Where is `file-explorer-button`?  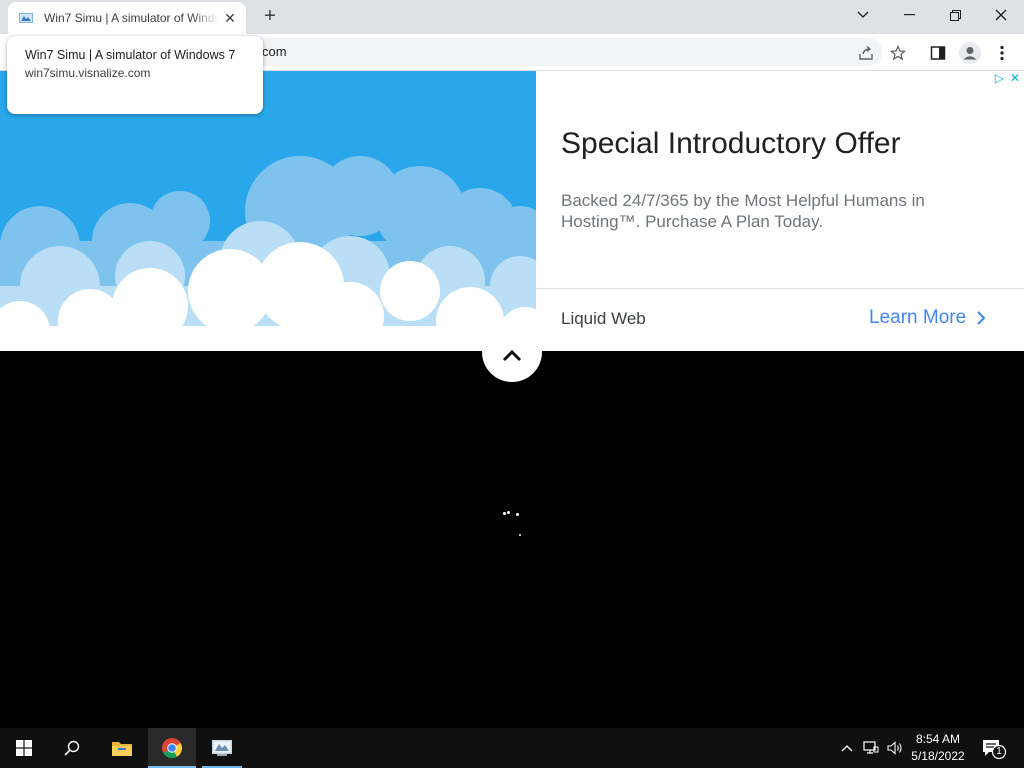
file-explorer-button is located at coordinates (122, 748).